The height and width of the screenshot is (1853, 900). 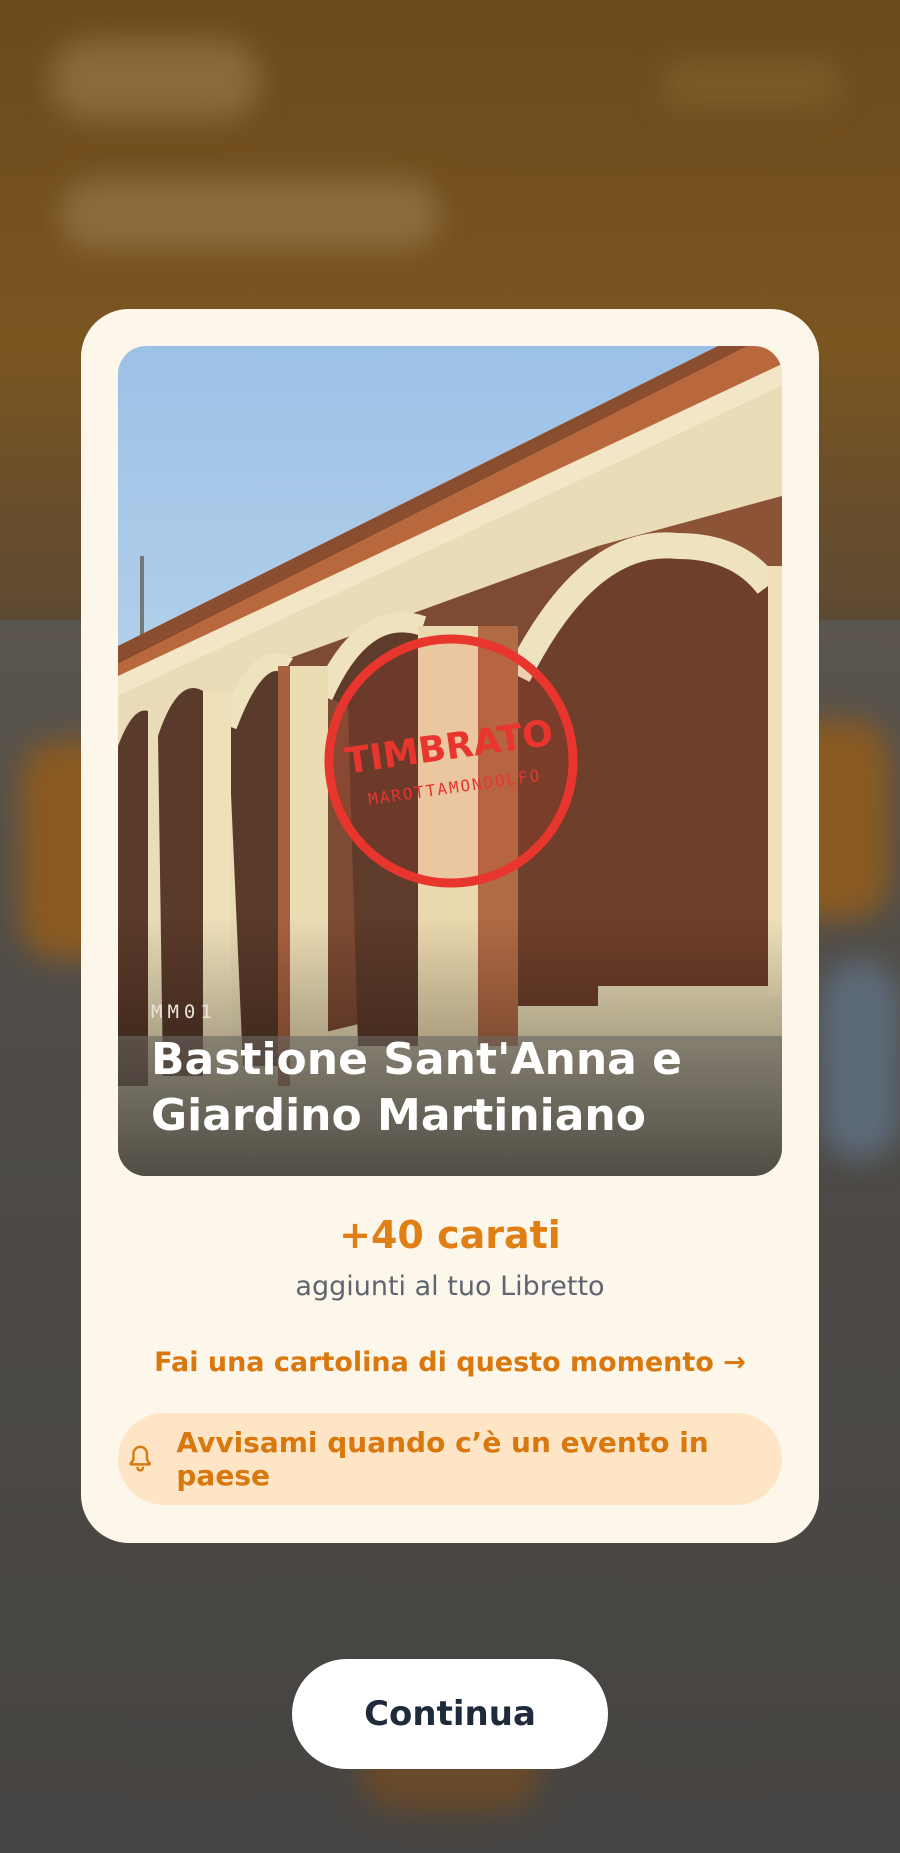 I want to click on timbrato-stamp: TIMBRATO MAROTTAMONDOLFO, so click(x=451, y=761).